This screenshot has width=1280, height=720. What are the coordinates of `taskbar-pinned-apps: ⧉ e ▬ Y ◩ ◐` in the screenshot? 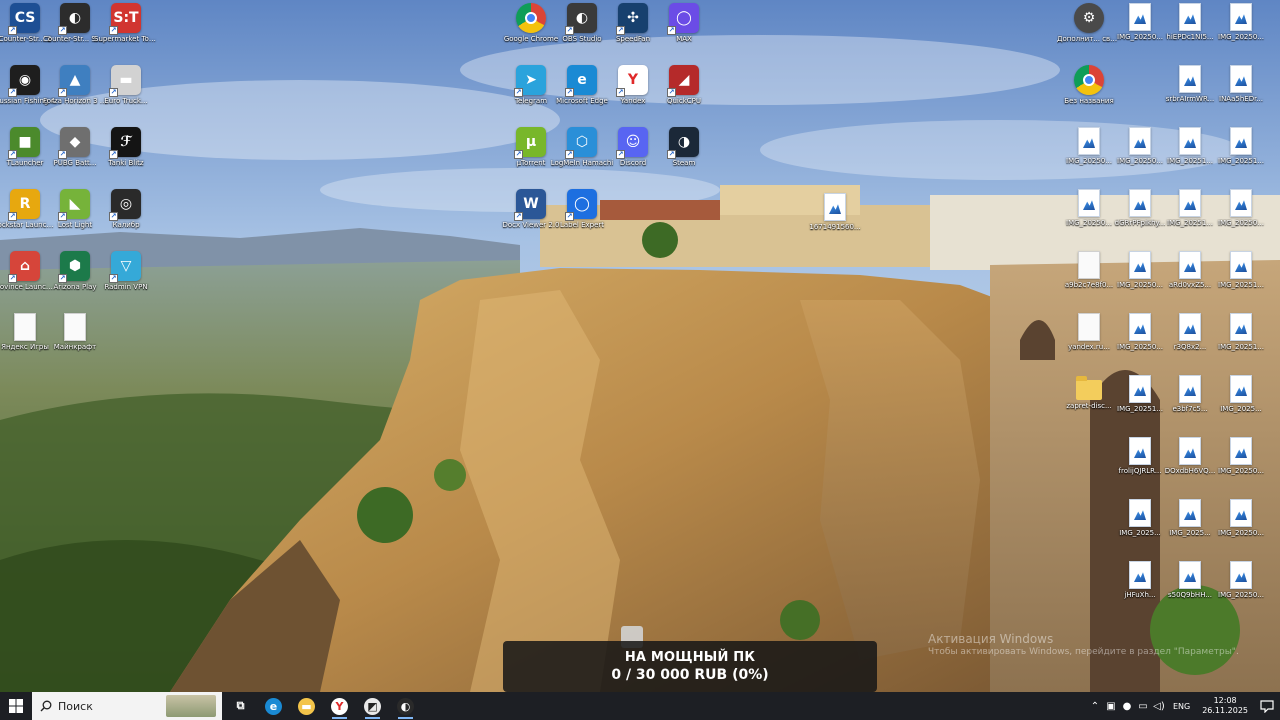 It's located at (323, 706).